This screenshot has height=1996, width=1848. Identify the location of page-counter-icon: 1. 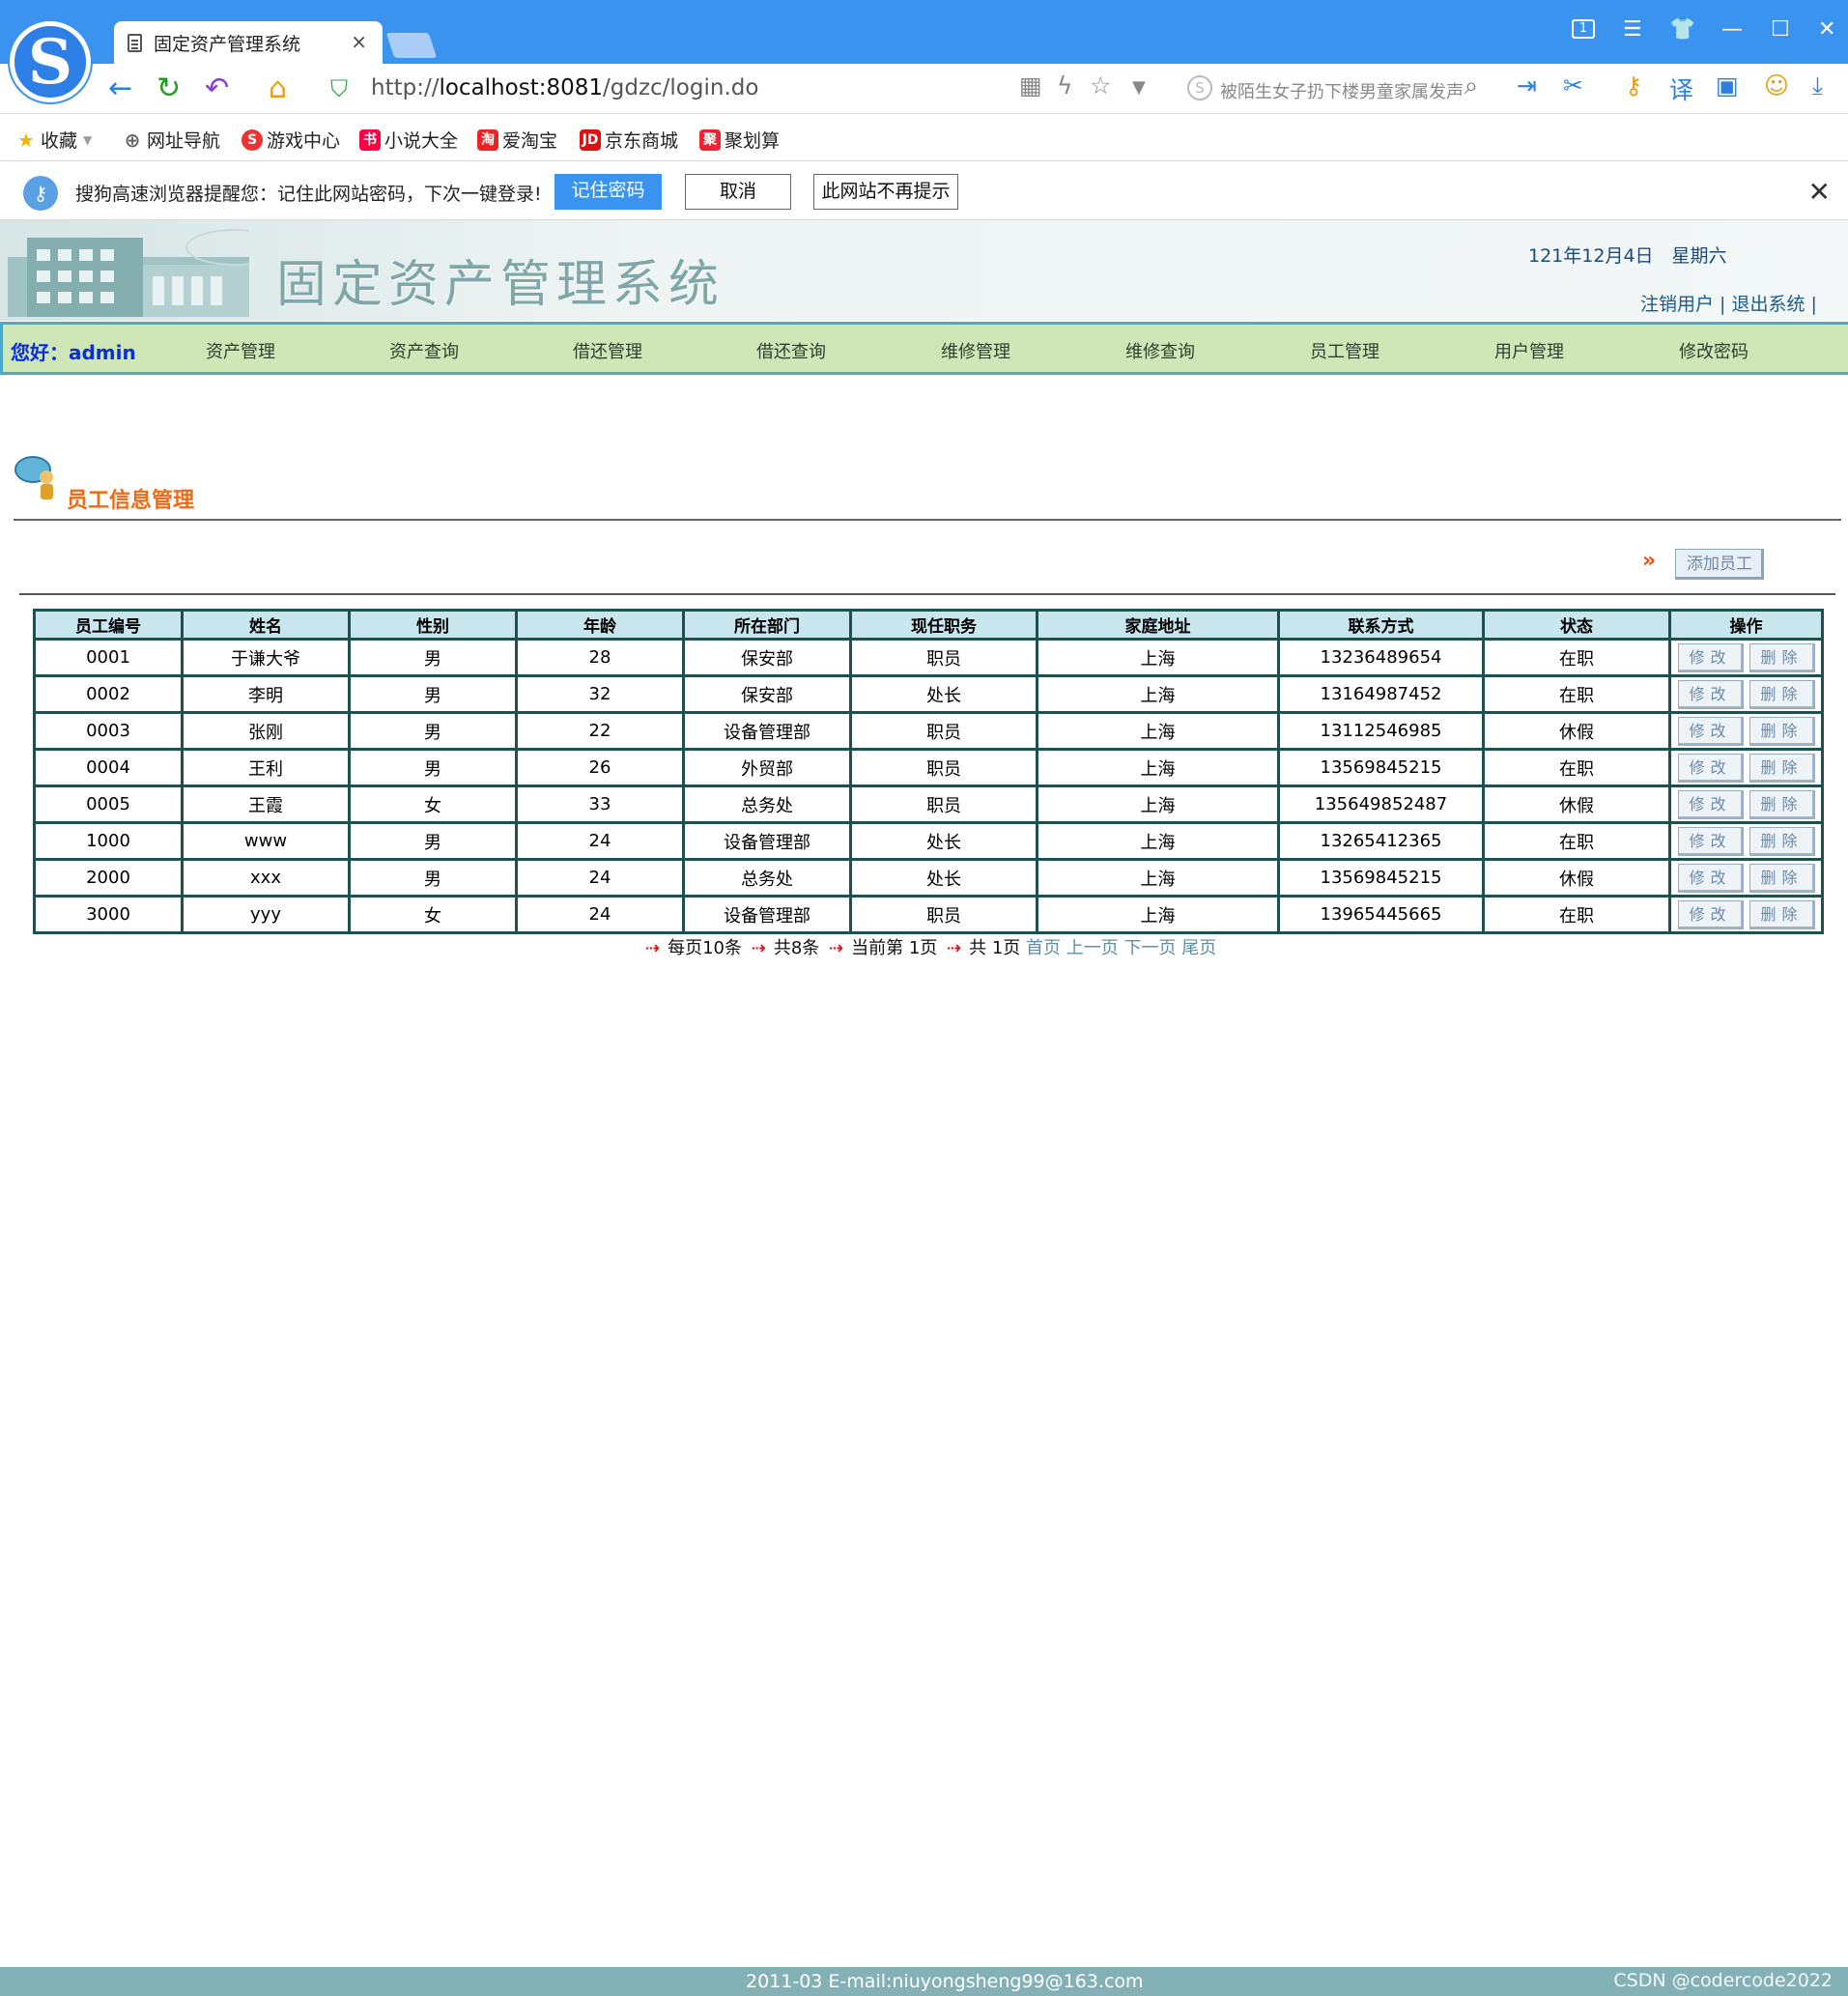
(1583, 29).